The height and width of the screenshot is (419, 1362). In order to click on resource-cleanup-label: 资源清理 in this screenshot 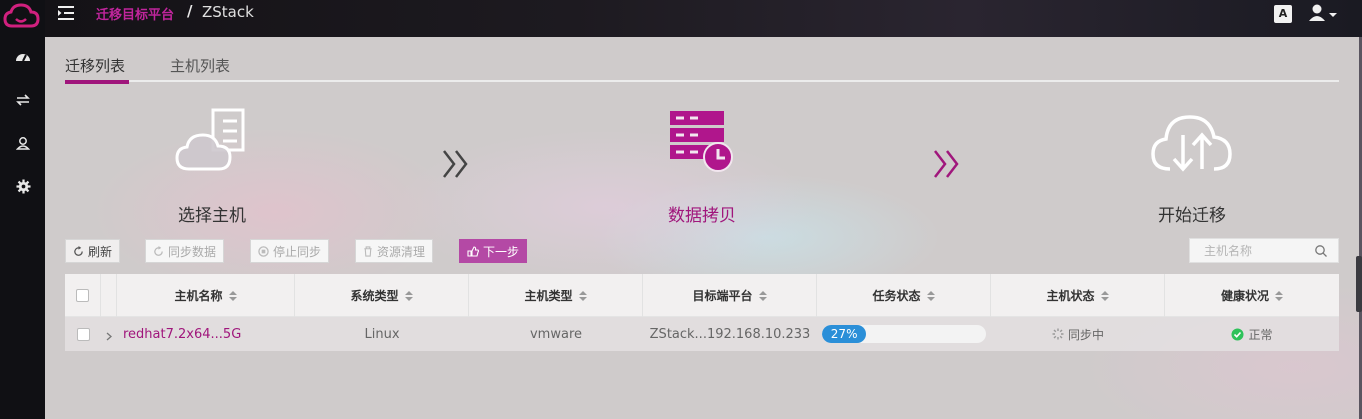, I will do `click(401, 251)`.